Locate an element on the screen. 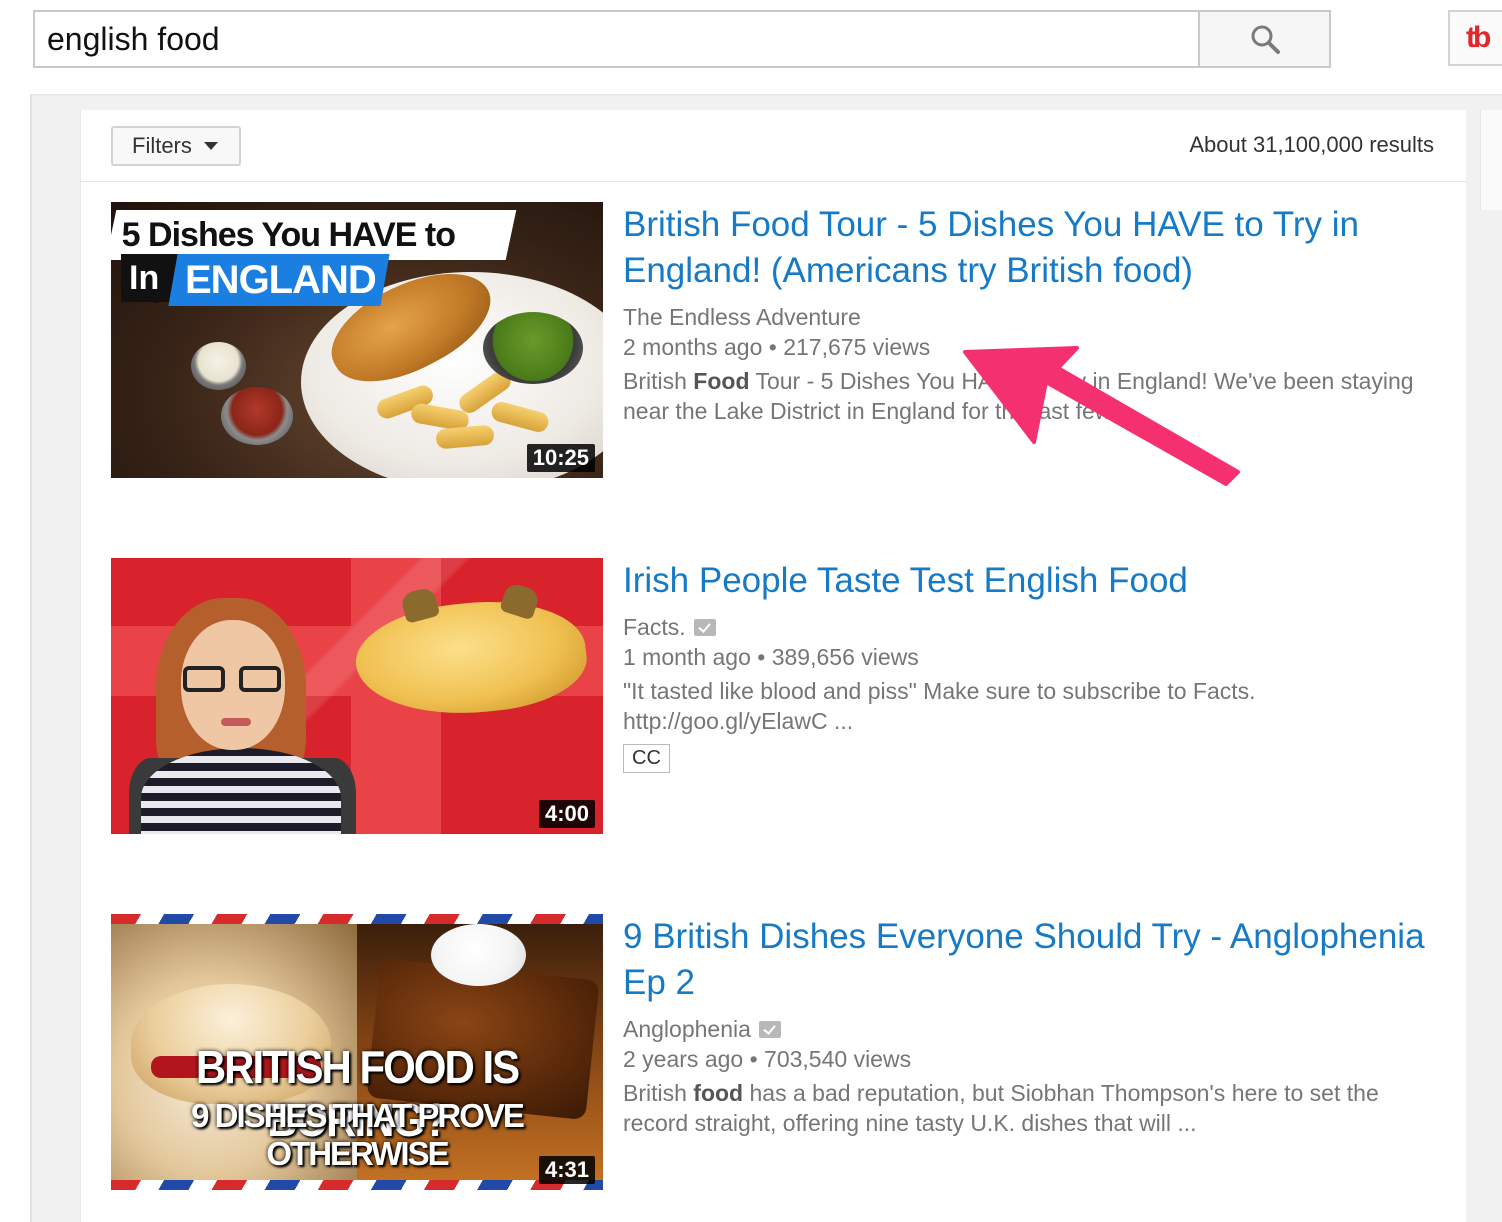  filter-bar: Filters About 31,100,000 results is located at coordinates (773, 146).